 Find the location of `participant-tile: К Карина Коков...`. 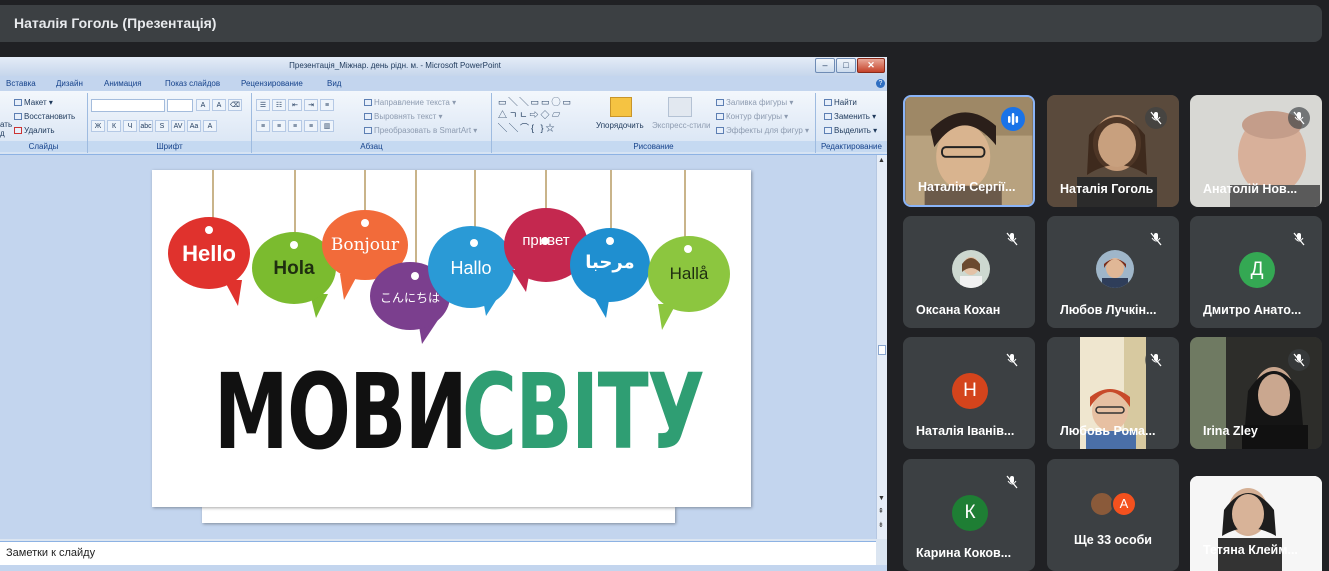

participant-tile: К Карина Коков... is located at coordinates (969, 515).